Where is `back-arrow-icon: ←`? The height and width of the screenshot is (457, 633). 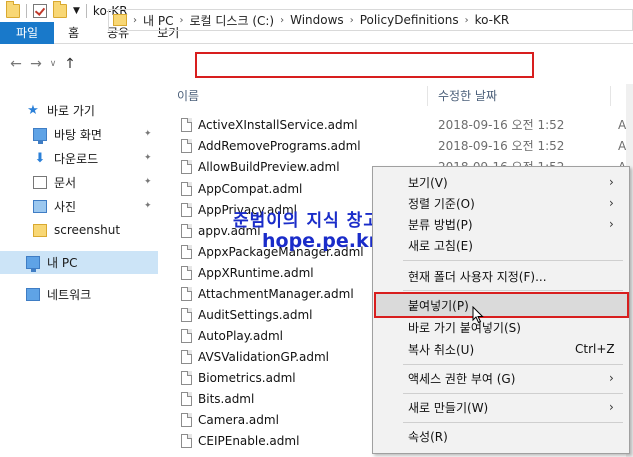 back-arrow-icon: ← is located at coordinates (16, 64).